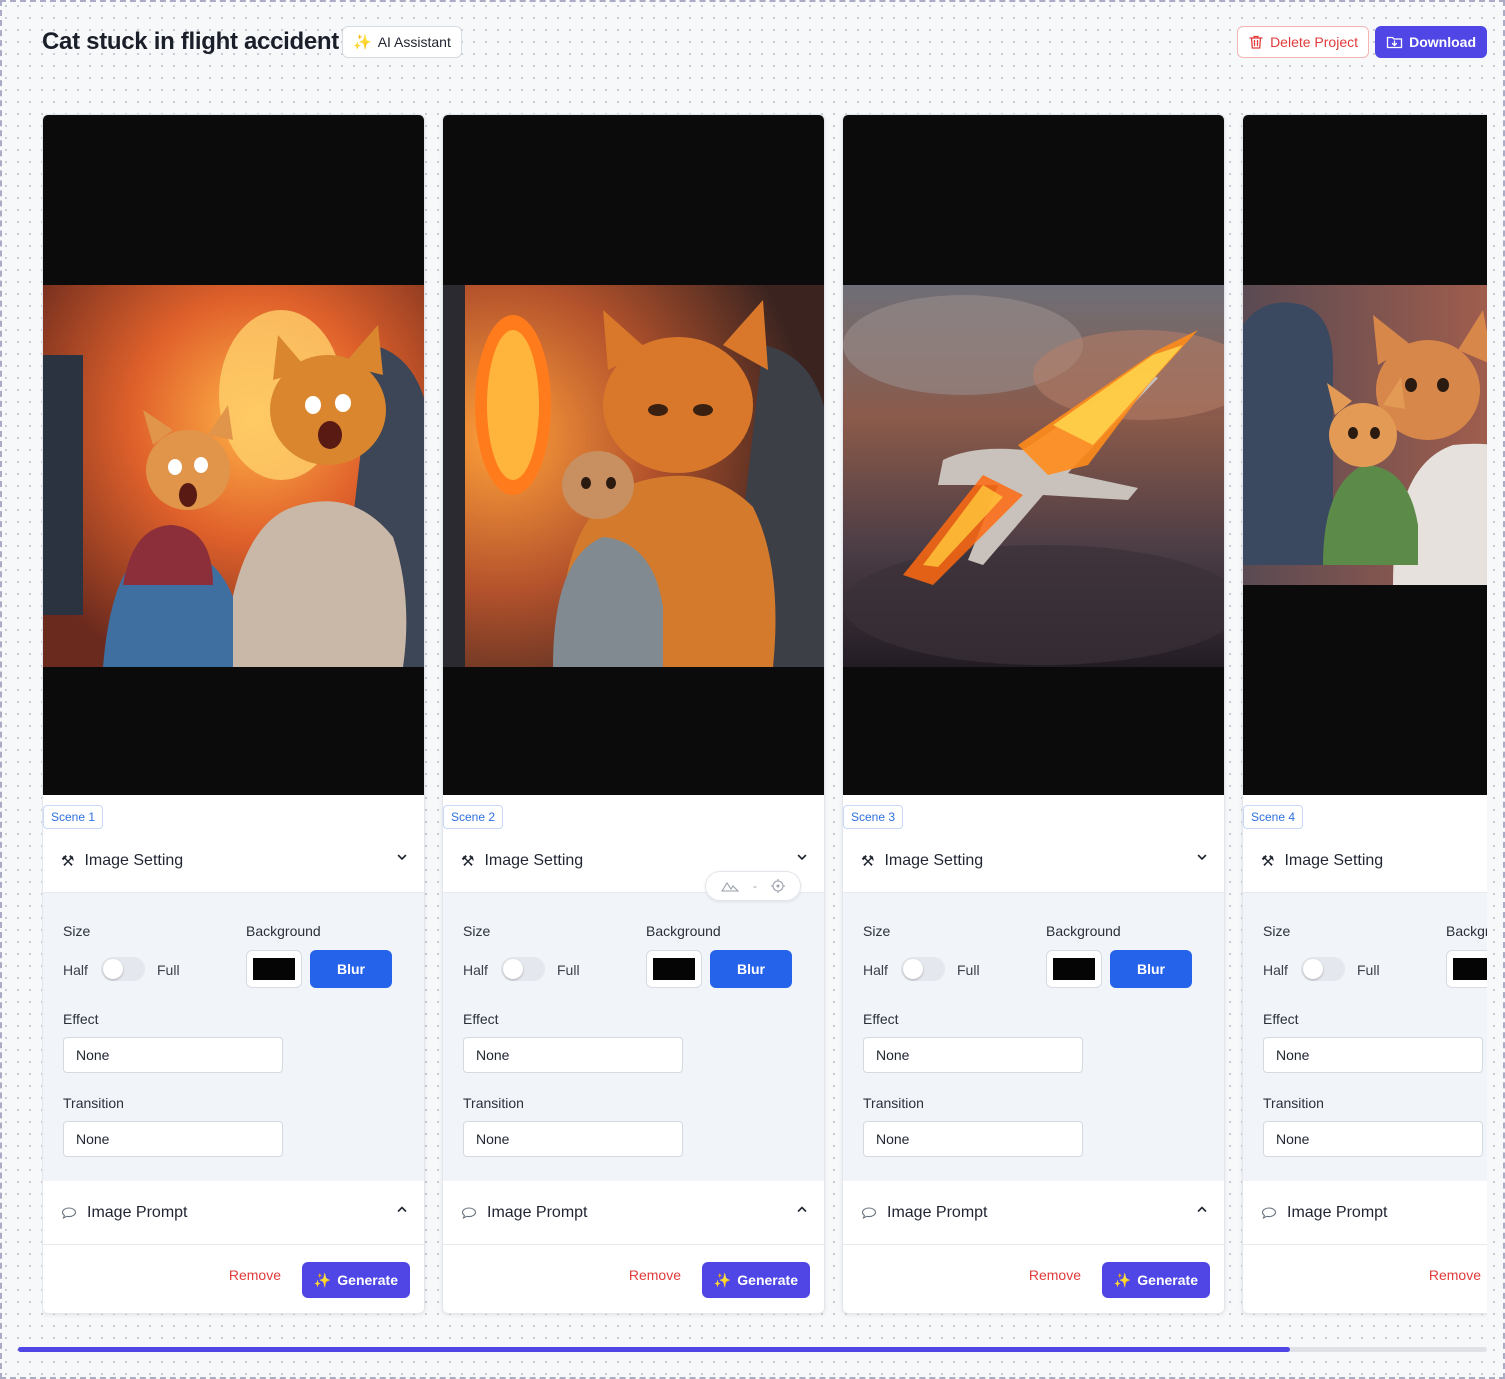 This screenshot has height=1379, width=1505. I want to click on delete-project-button: Delete Project, so click(1303, 42).